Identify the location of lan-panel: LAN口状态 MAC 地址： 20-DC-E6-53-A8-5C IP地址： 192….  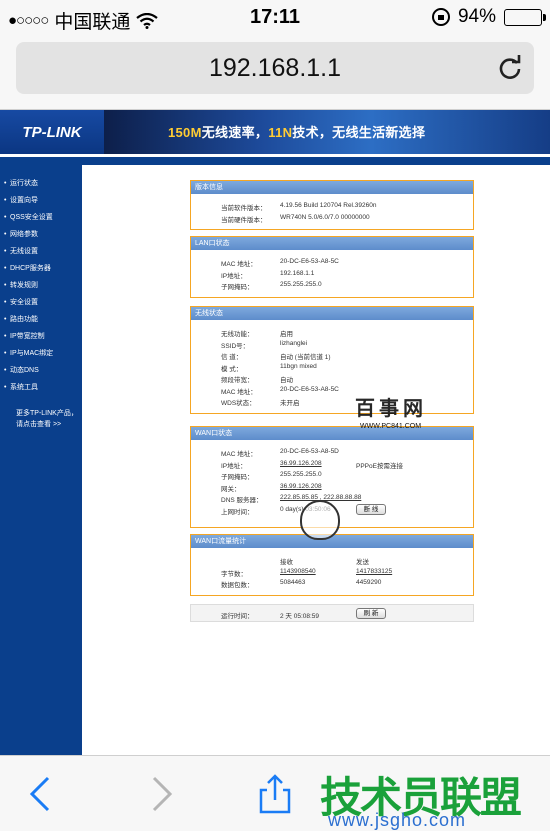
(332, 267).